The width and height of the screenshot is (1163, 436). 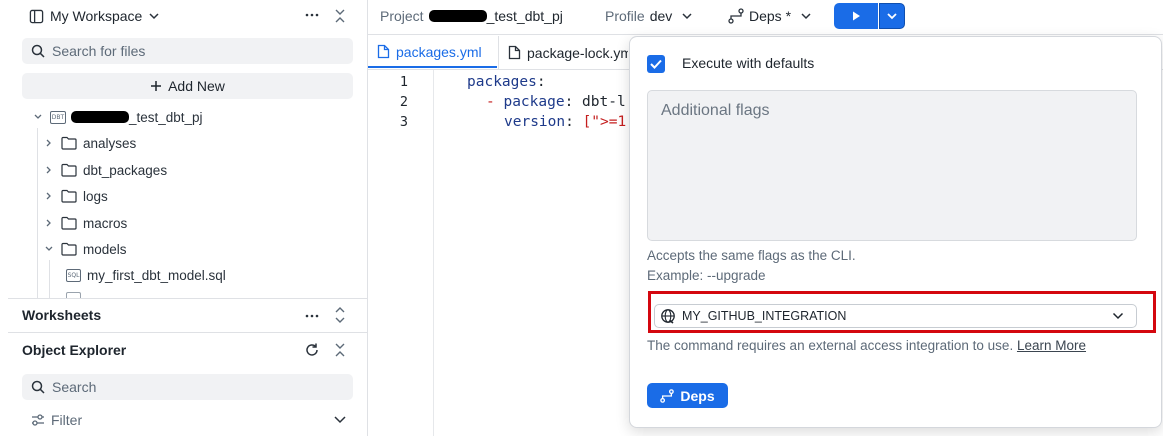 What do you see at coordinates (574, 122) in the screenshot?
I see `yaml-colon: :` at bounding box center [574, 122].